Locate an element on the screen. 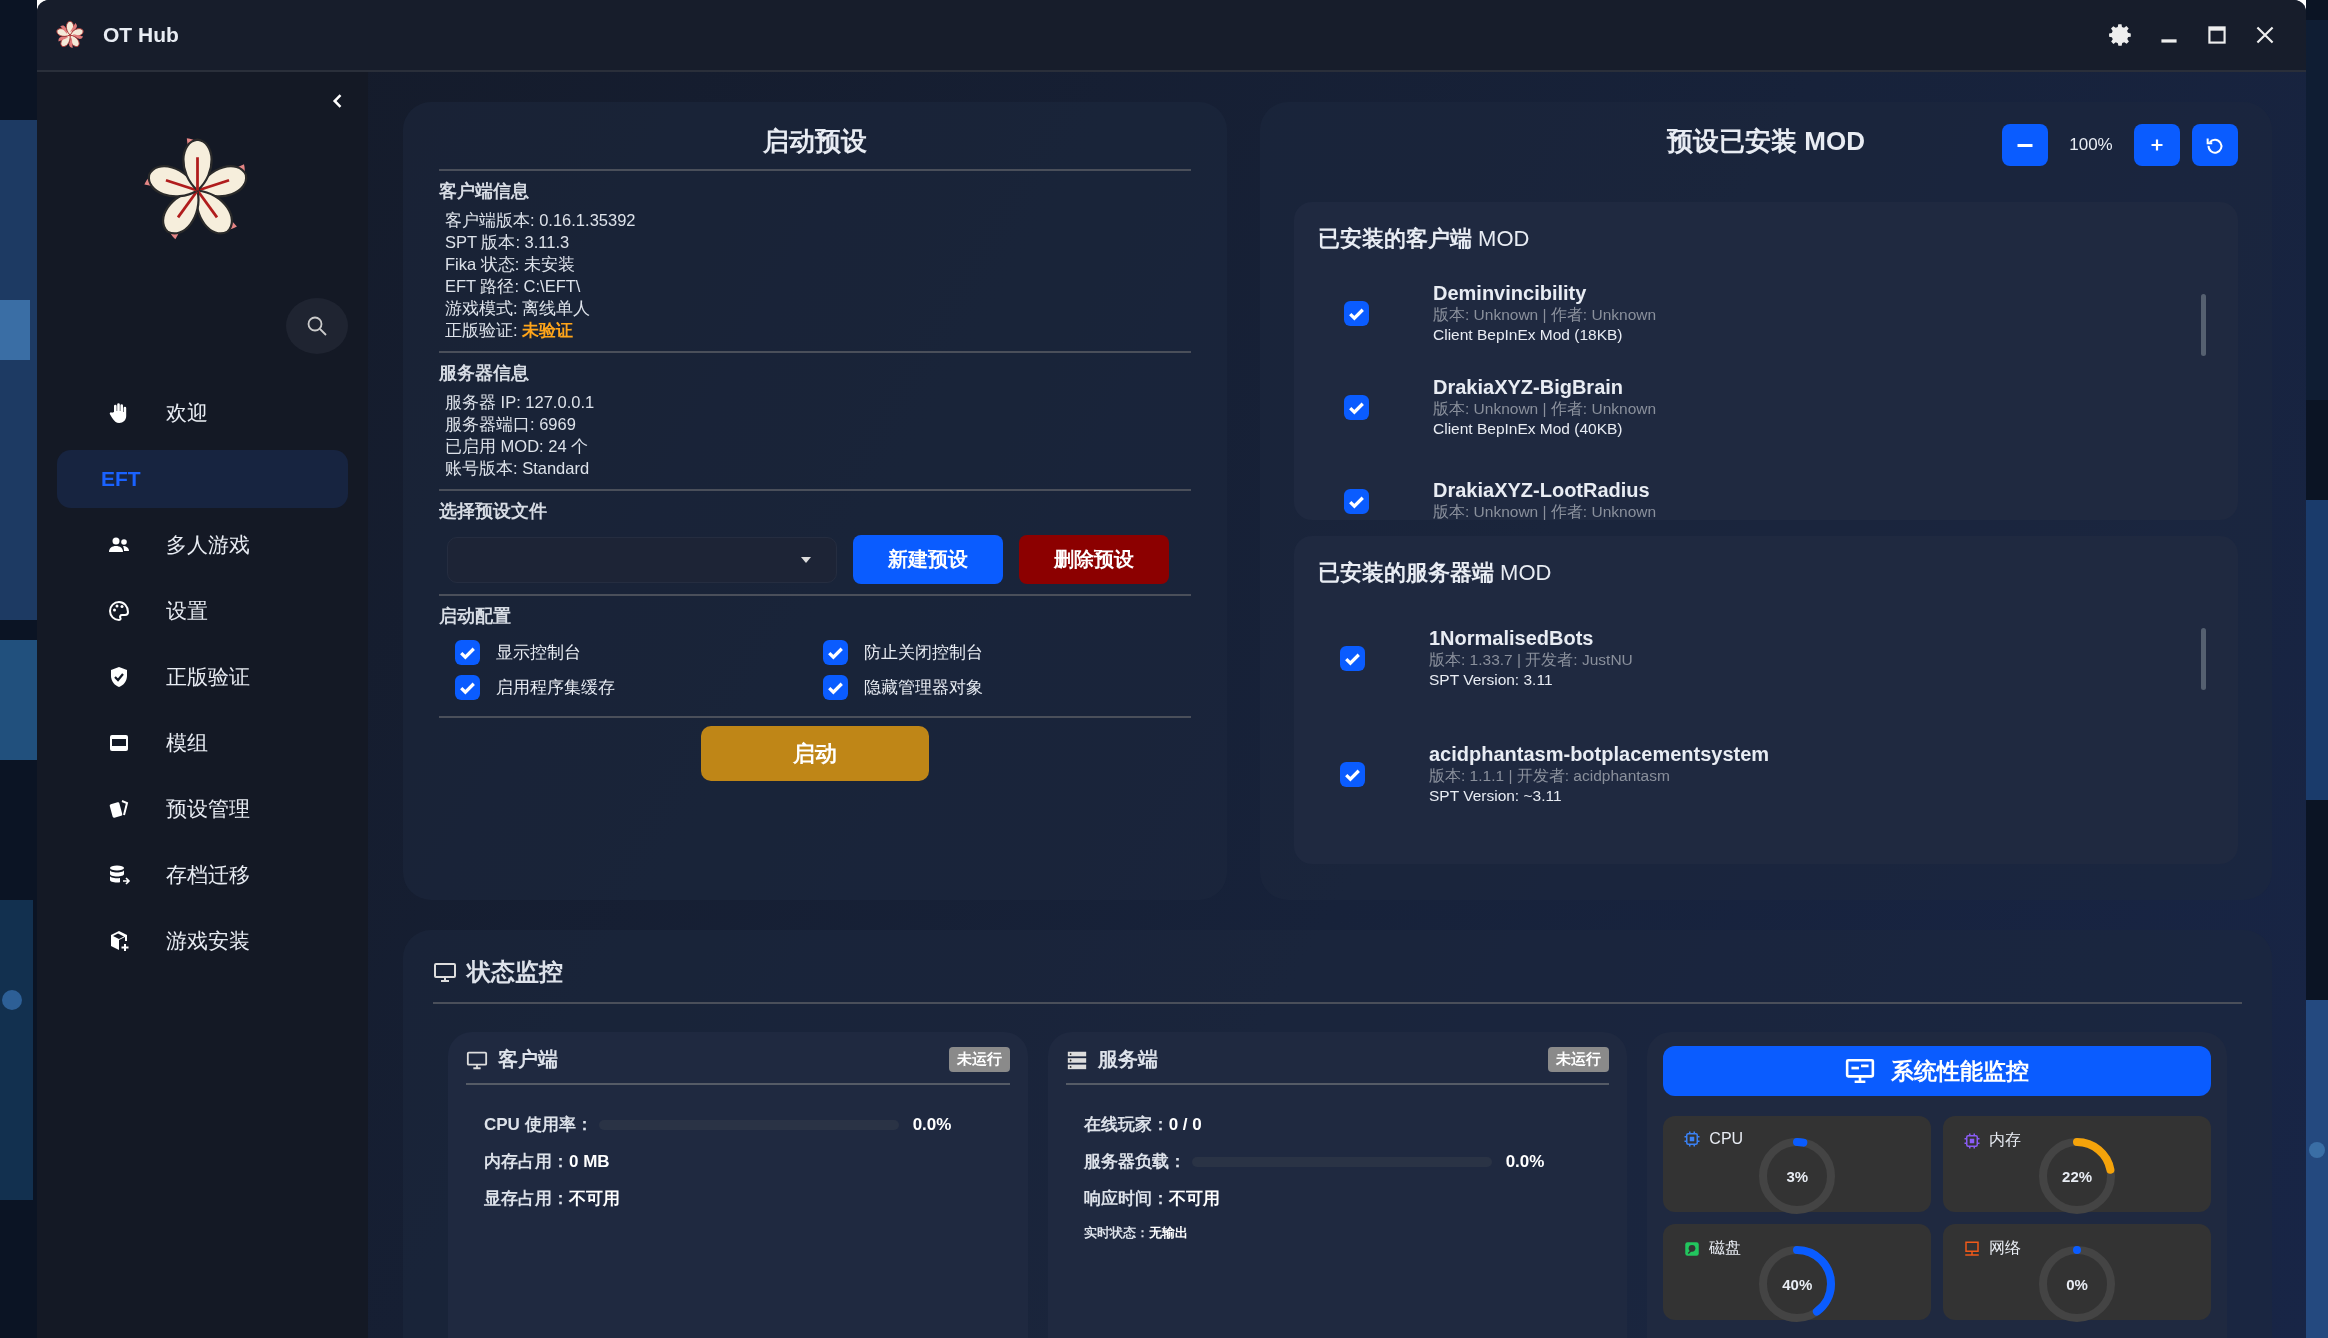  mod-meta: 版本: 1.33.7 | 开发者: JustNU is located at coordinates (1531, 660).